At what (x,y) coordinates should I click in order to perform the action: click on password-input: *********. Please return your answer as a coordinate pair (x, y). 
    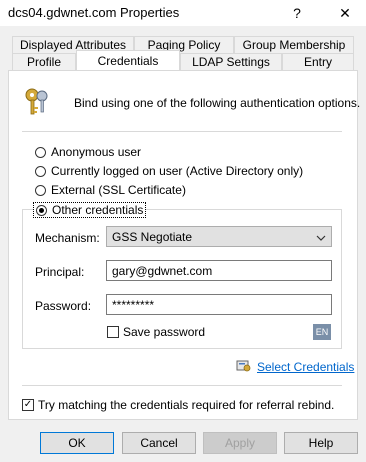
    Looking at the image, I should click on (219, 304).